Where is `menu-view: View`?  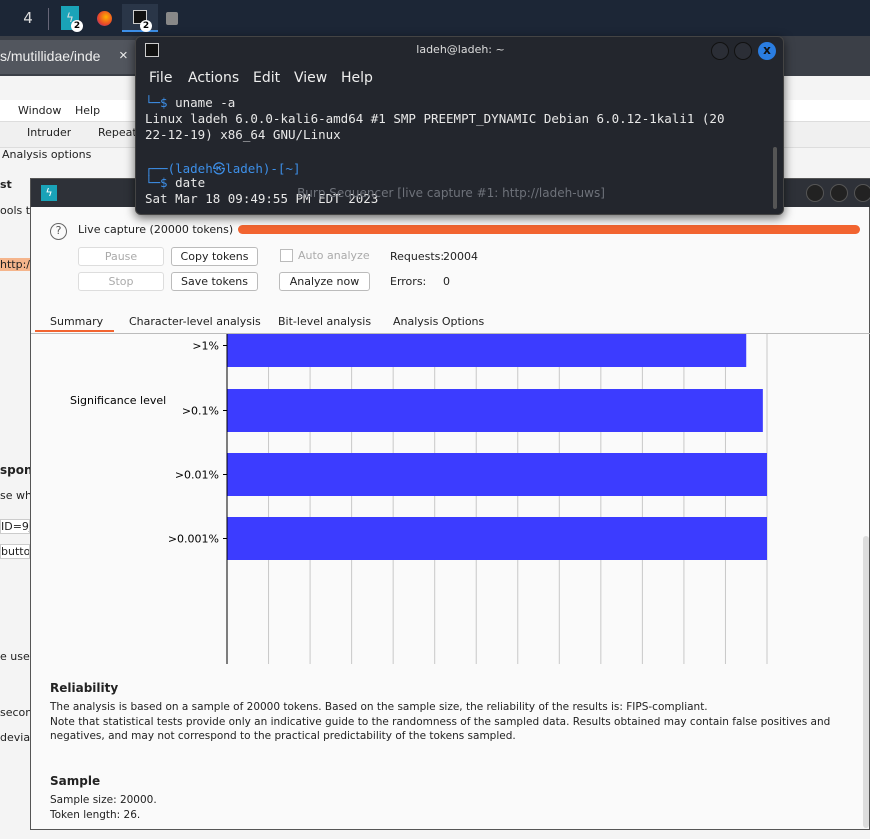 menu-view: View is located at coordinates (310, 78).